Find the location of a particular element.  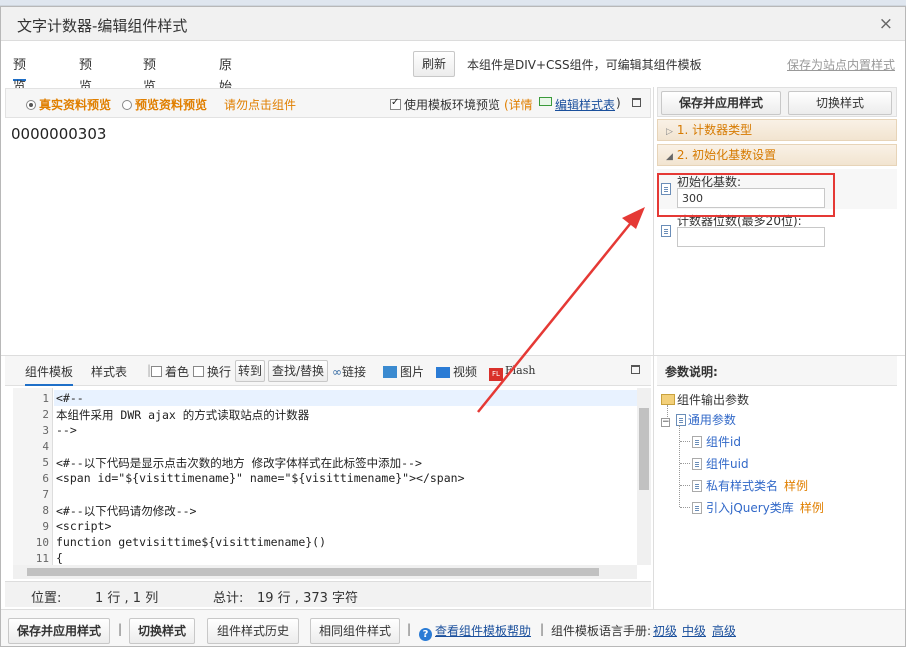

param-item: 引入jQuery类库 样例 is located at coordinates (758, 507).